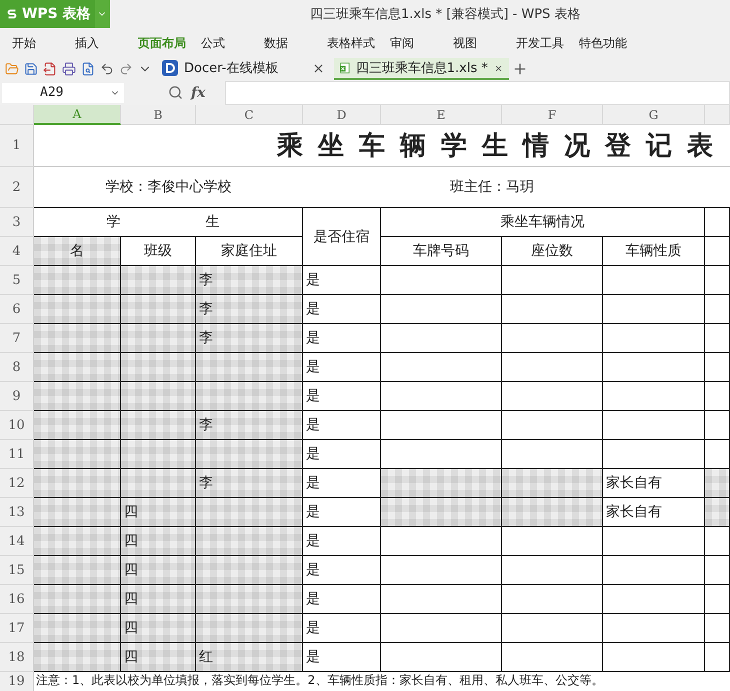 The image size is (730, 691). I want to click on docer-logo-icon, so click(170, 68).